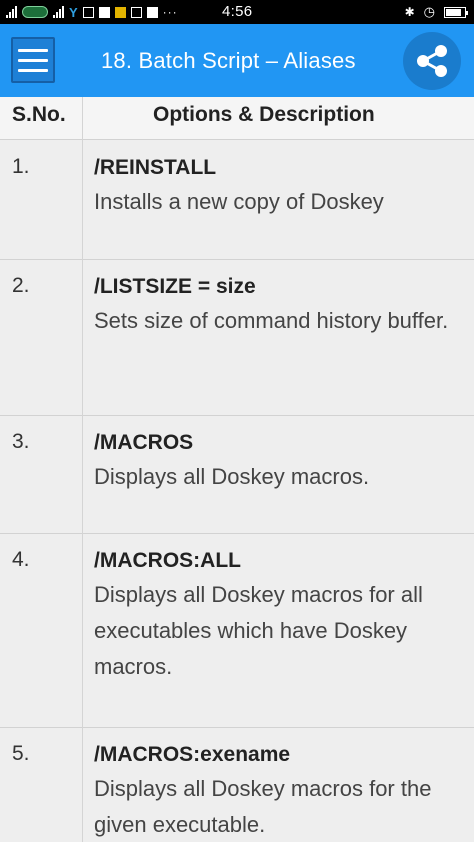 The width and height of the screenshot is (474, 842). I want to click on option-description: Displays all Doskey macros., so click(232, 476).